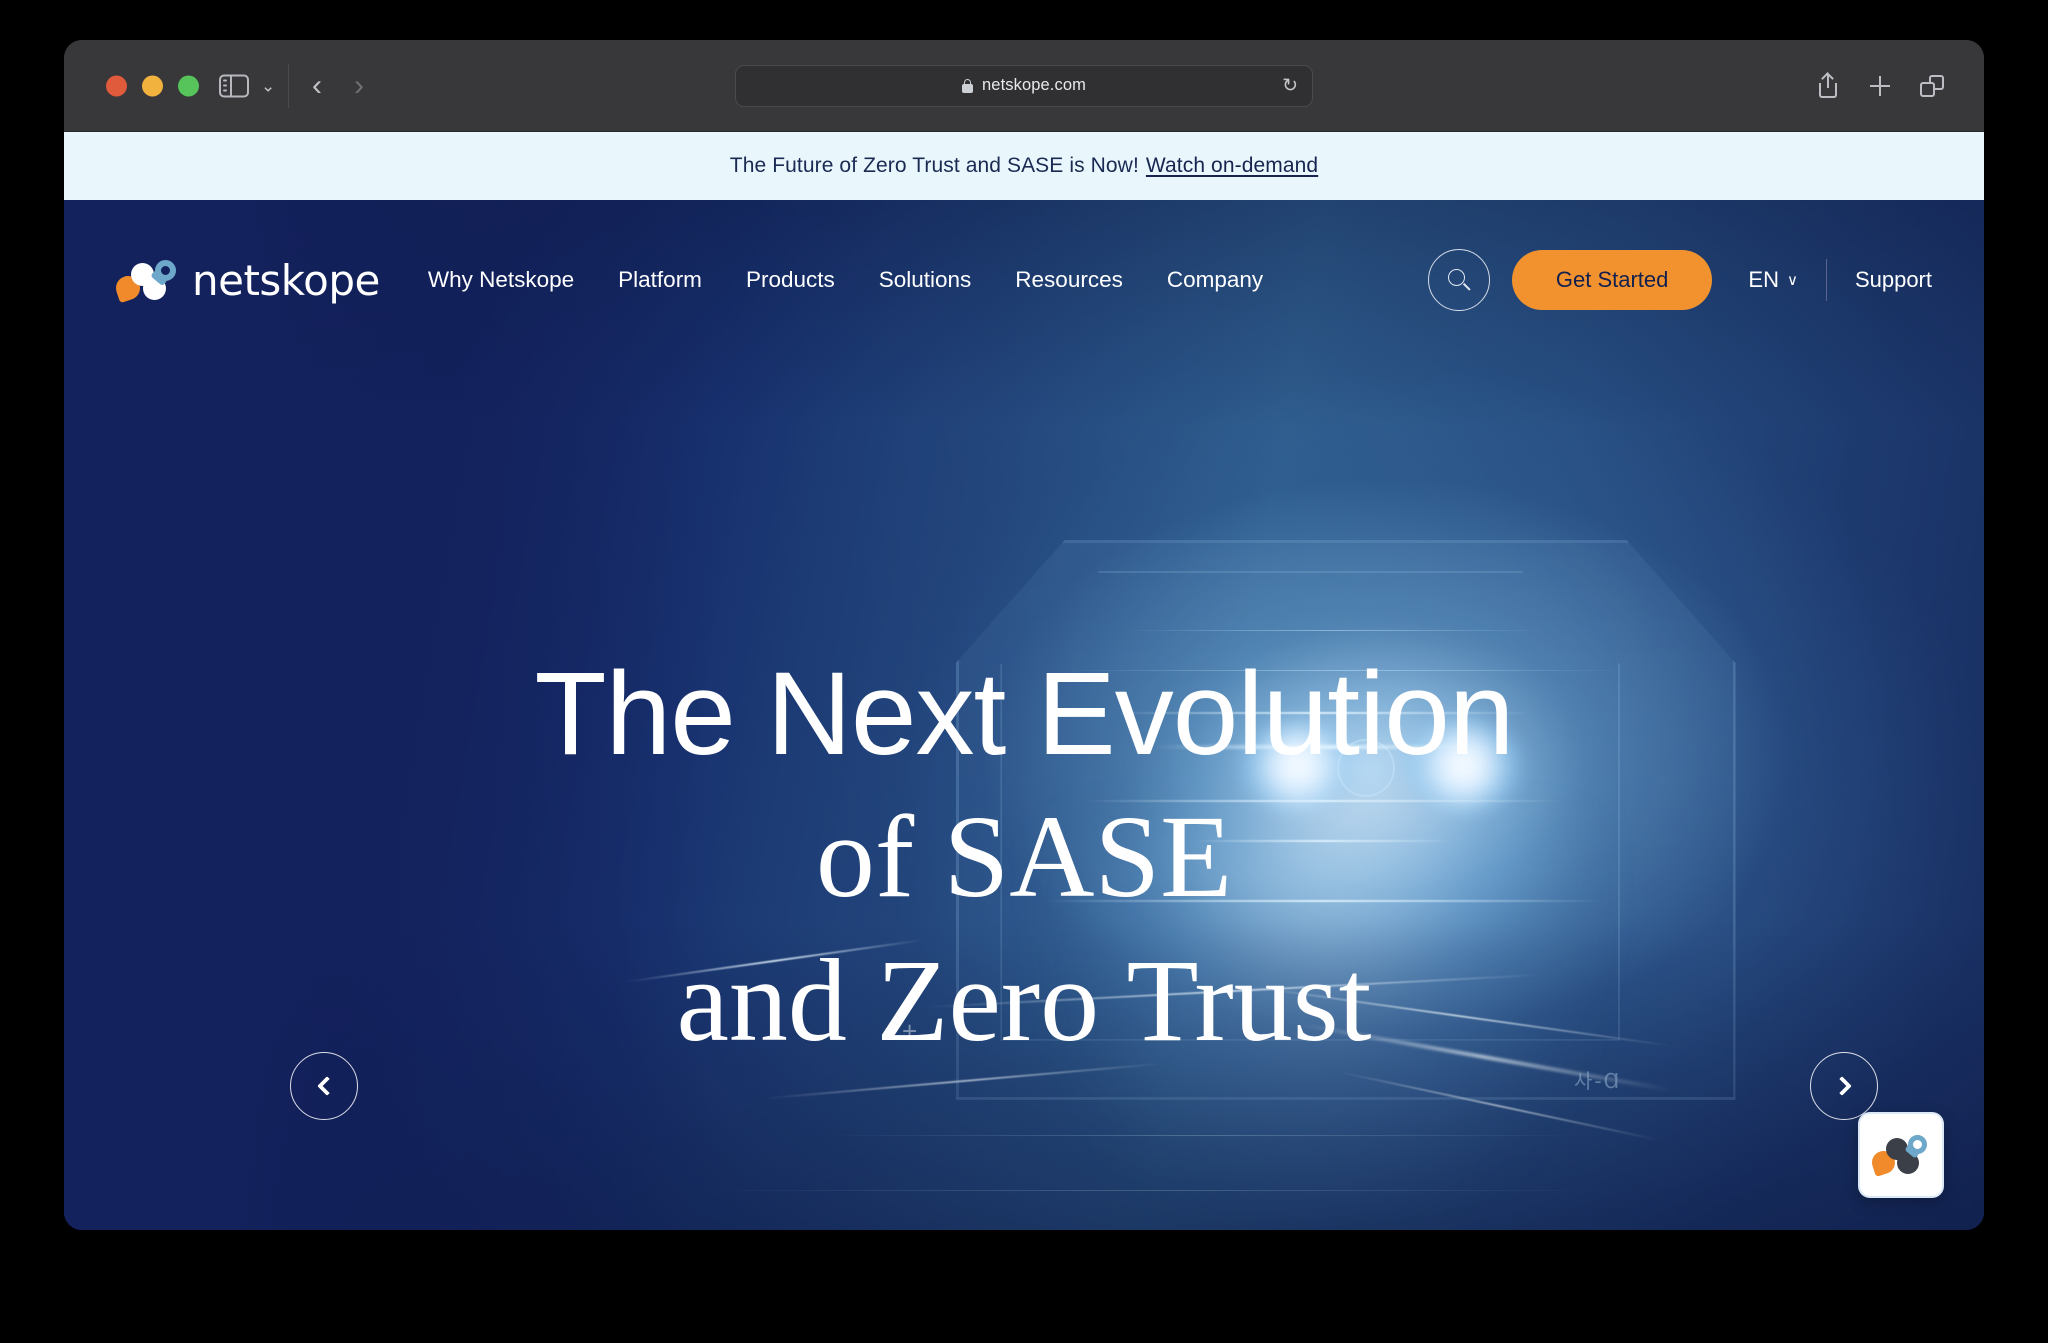 The width and height of the screenshot is (2048, 1343). I want to click on netskope-logo: netskope, so click(246, 280).